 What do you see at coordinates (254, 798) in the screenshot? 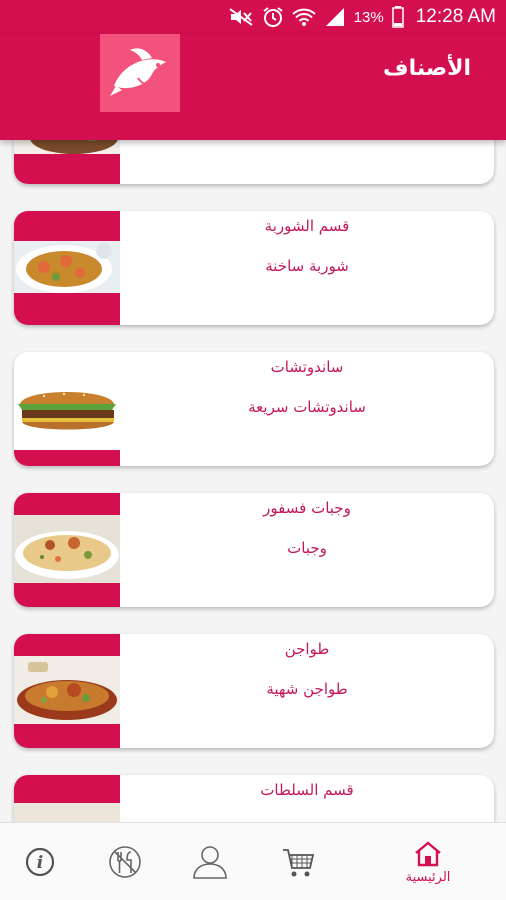
I see `category-card: قسم السلطات` at bounding box center [254, 798].